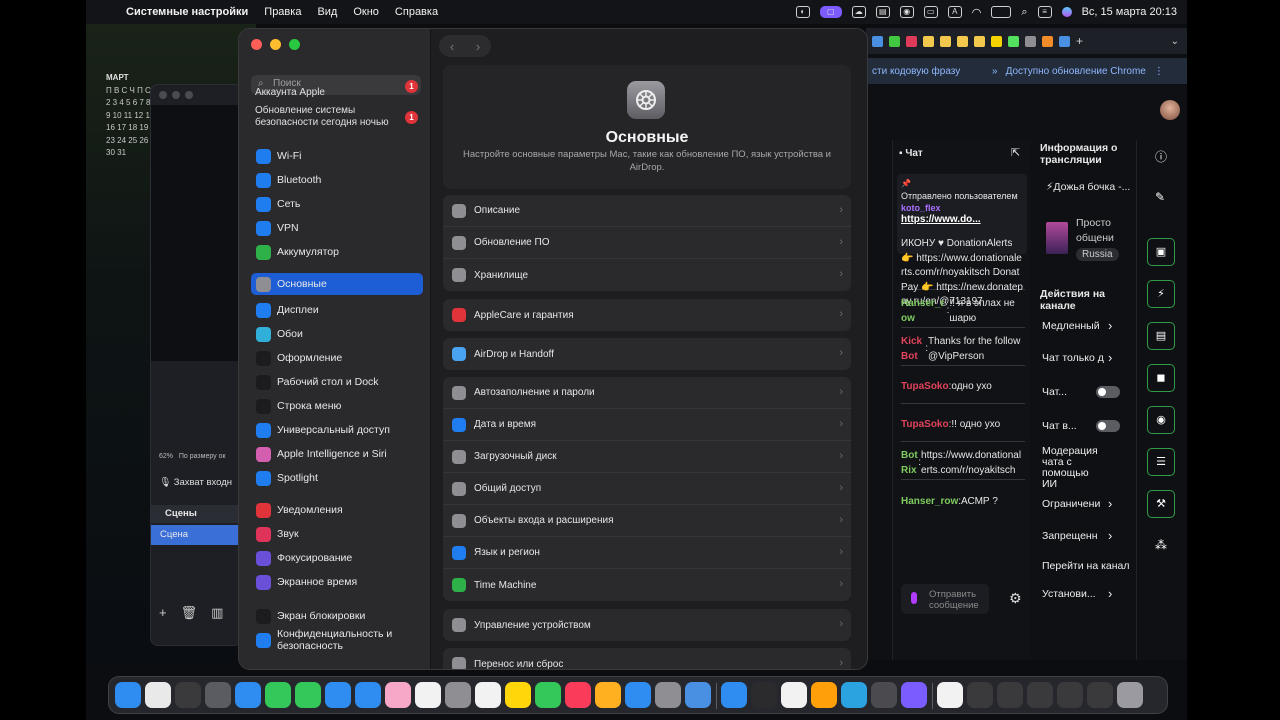  What do you see at coordinates (1129, 12) in the screenshot?
I see `menu-clock: Вс, 15 марта 20:13` at bounding box center [1129, 12].